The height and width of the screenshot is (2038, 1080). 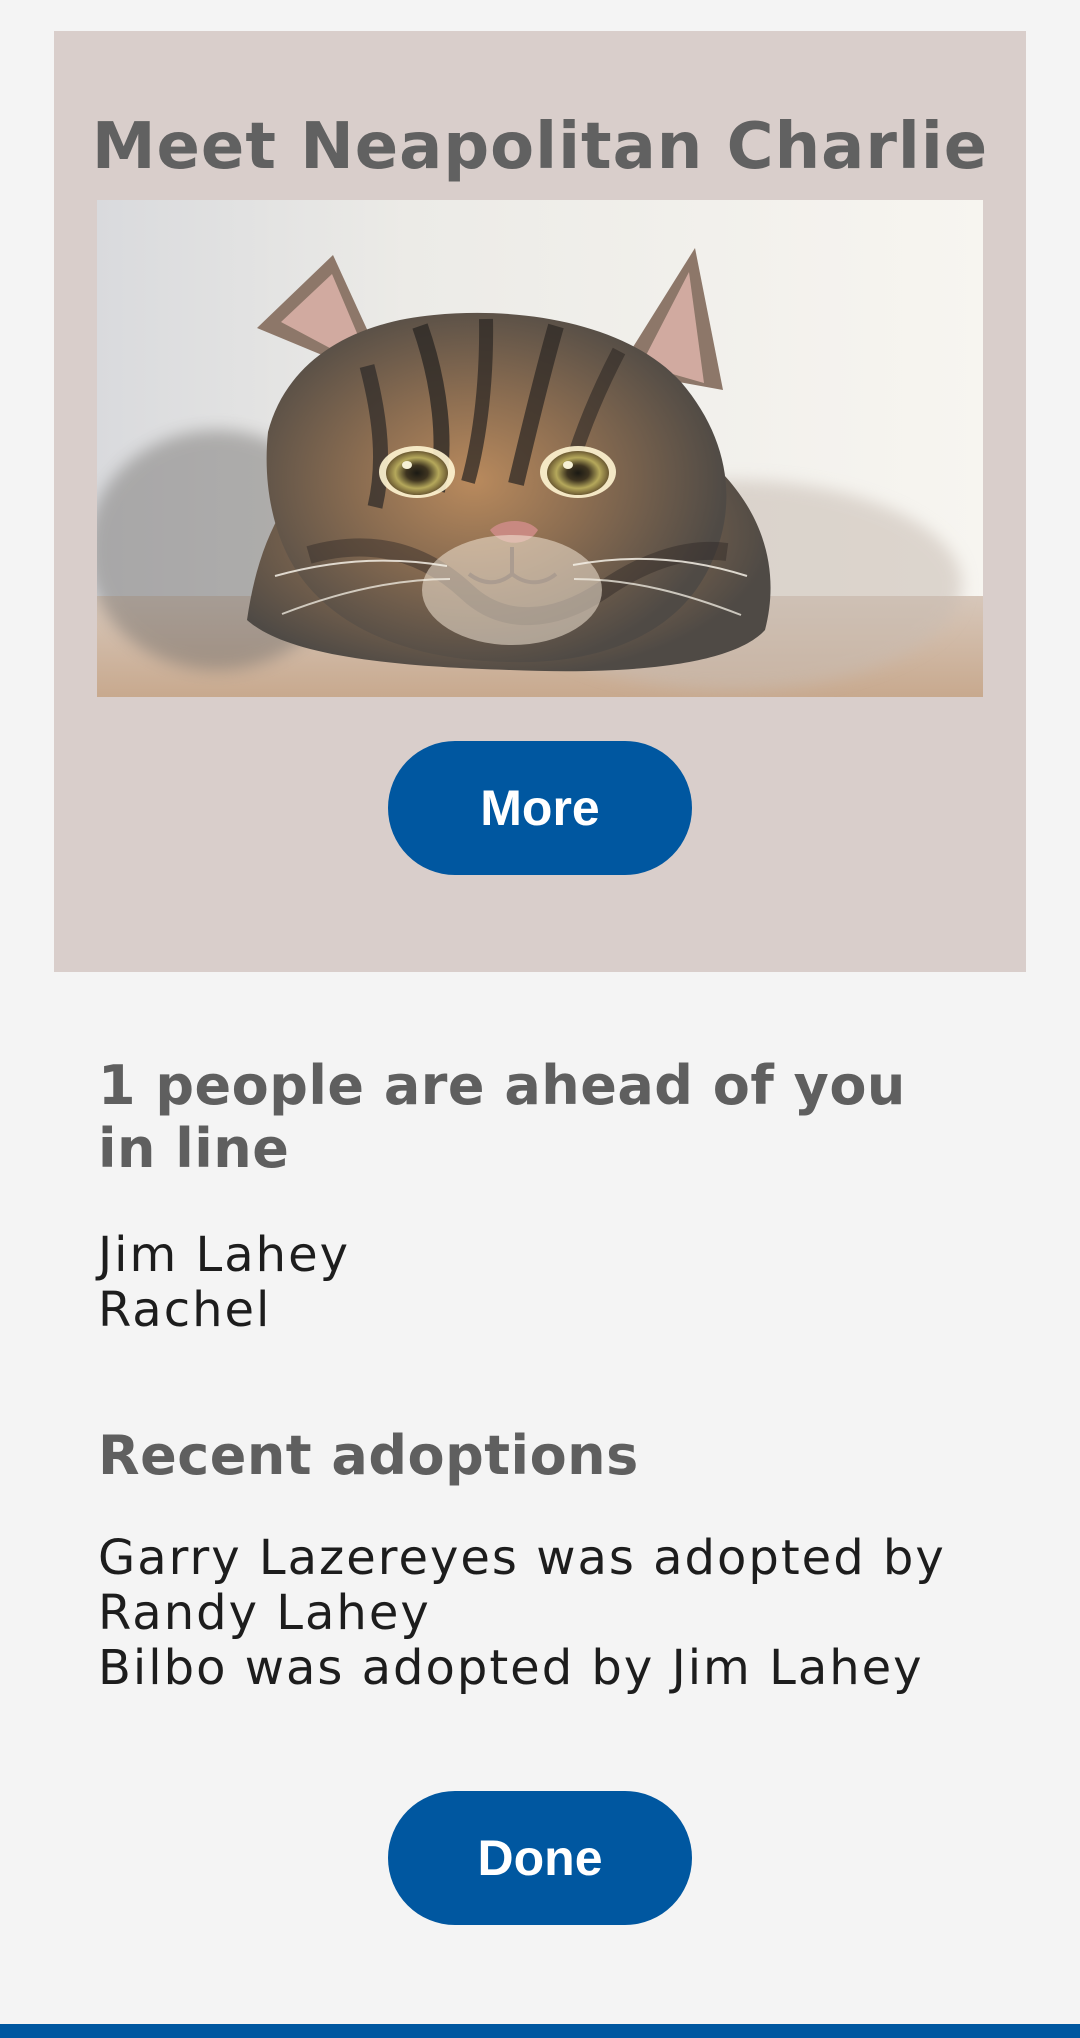 What do you see at coordinates (540, 1858) in the screenshot?
I see `done-button: Done` at bounding box center [540, 1858].